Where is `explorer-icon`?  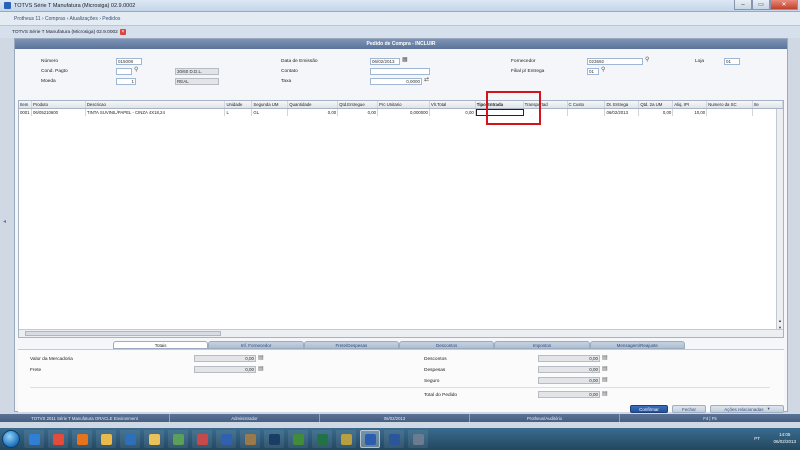
explorer-icon is located at coordinates (106, 439).